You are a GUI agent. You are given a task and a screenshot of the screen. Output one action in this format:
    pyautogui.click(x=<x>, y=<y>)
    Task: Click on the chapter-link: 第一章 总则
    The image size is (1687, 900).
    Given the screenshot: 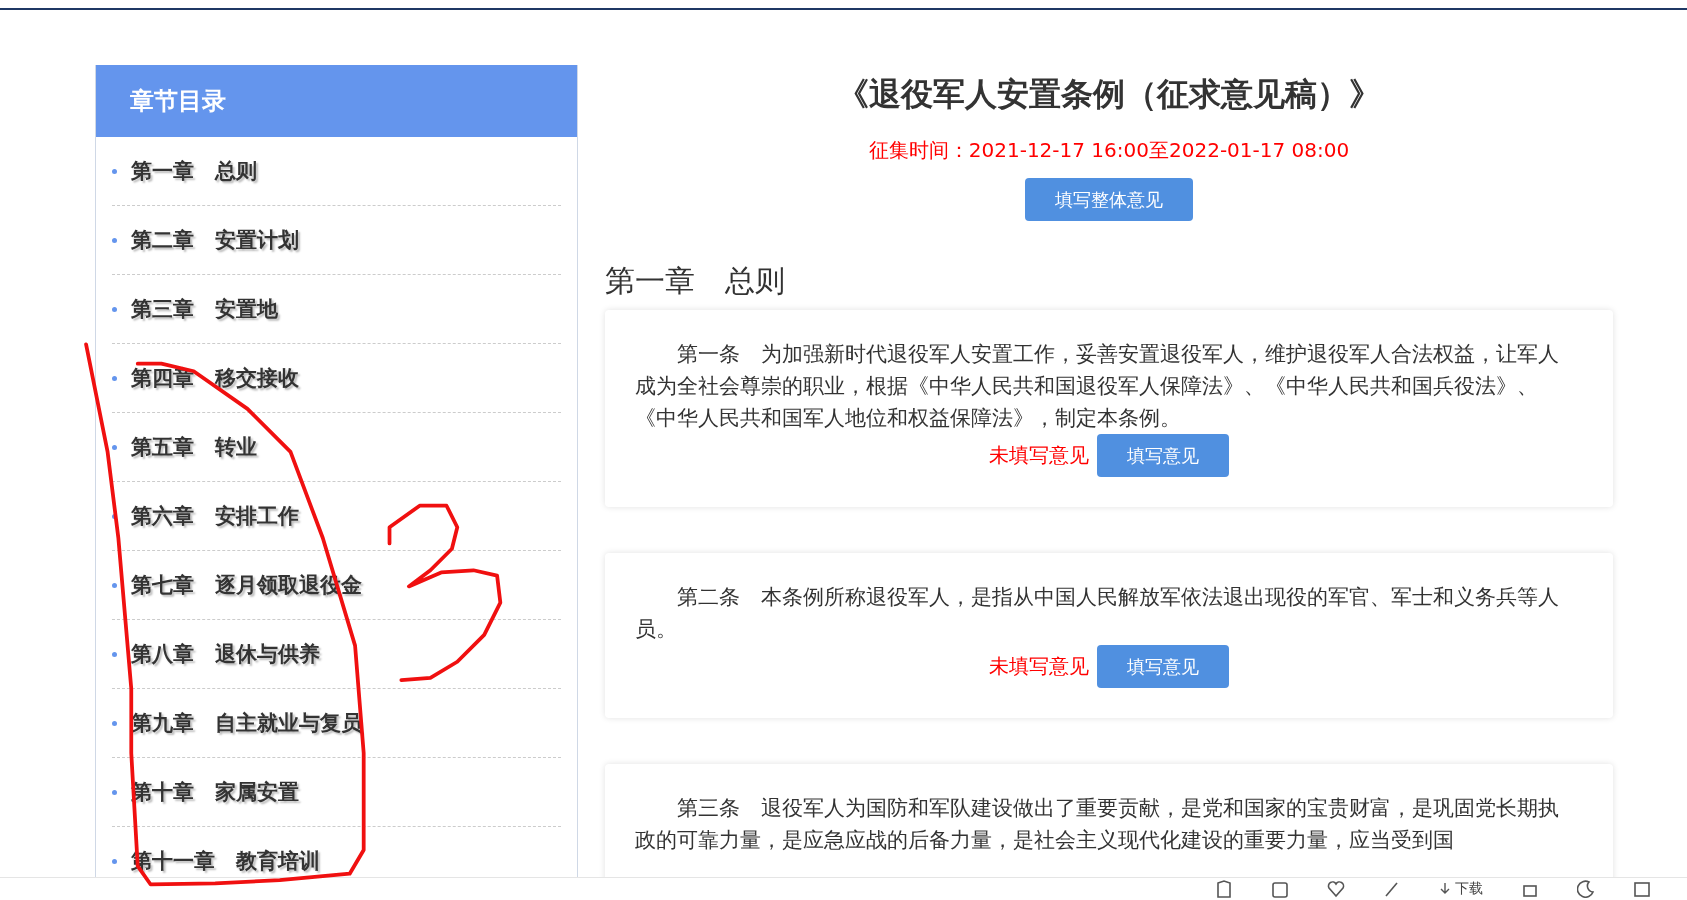 What is the action you would take?
    pyautogui.click(x=194, y=171)
    